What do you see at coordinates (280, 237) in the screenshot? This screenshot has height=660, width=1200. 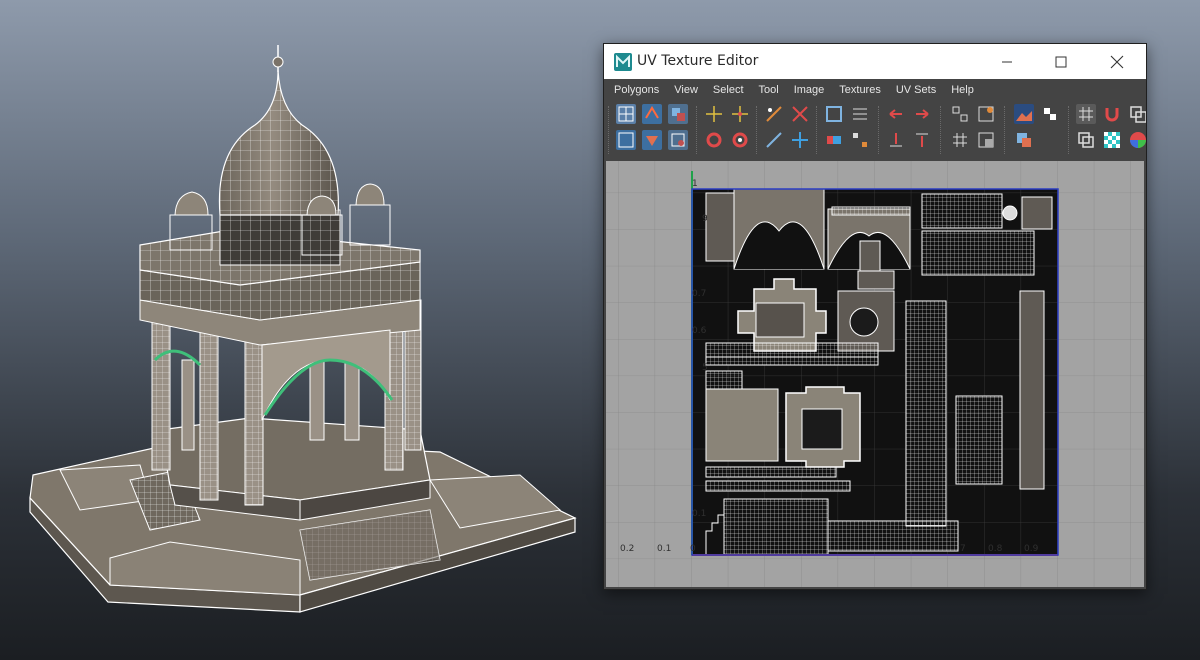 I see `temple-dome-drum` at bounding box center [280, 237].